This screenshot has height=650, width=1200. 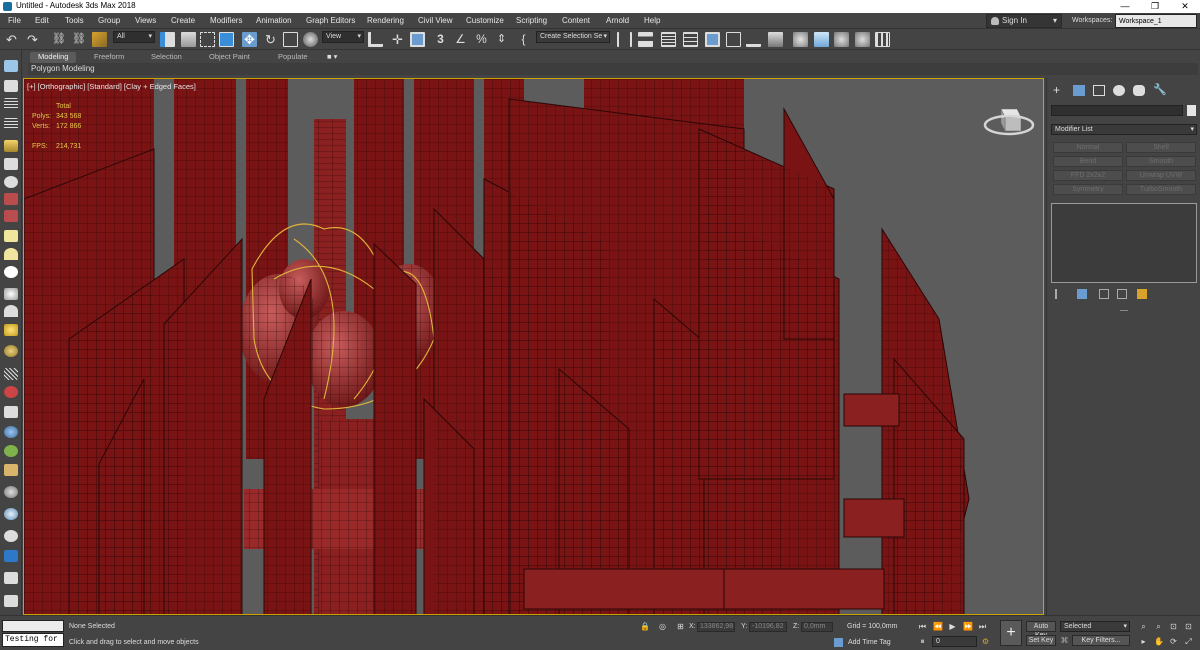 I want to click on rendered-frame-window-icon, so click(x=821, y=39).